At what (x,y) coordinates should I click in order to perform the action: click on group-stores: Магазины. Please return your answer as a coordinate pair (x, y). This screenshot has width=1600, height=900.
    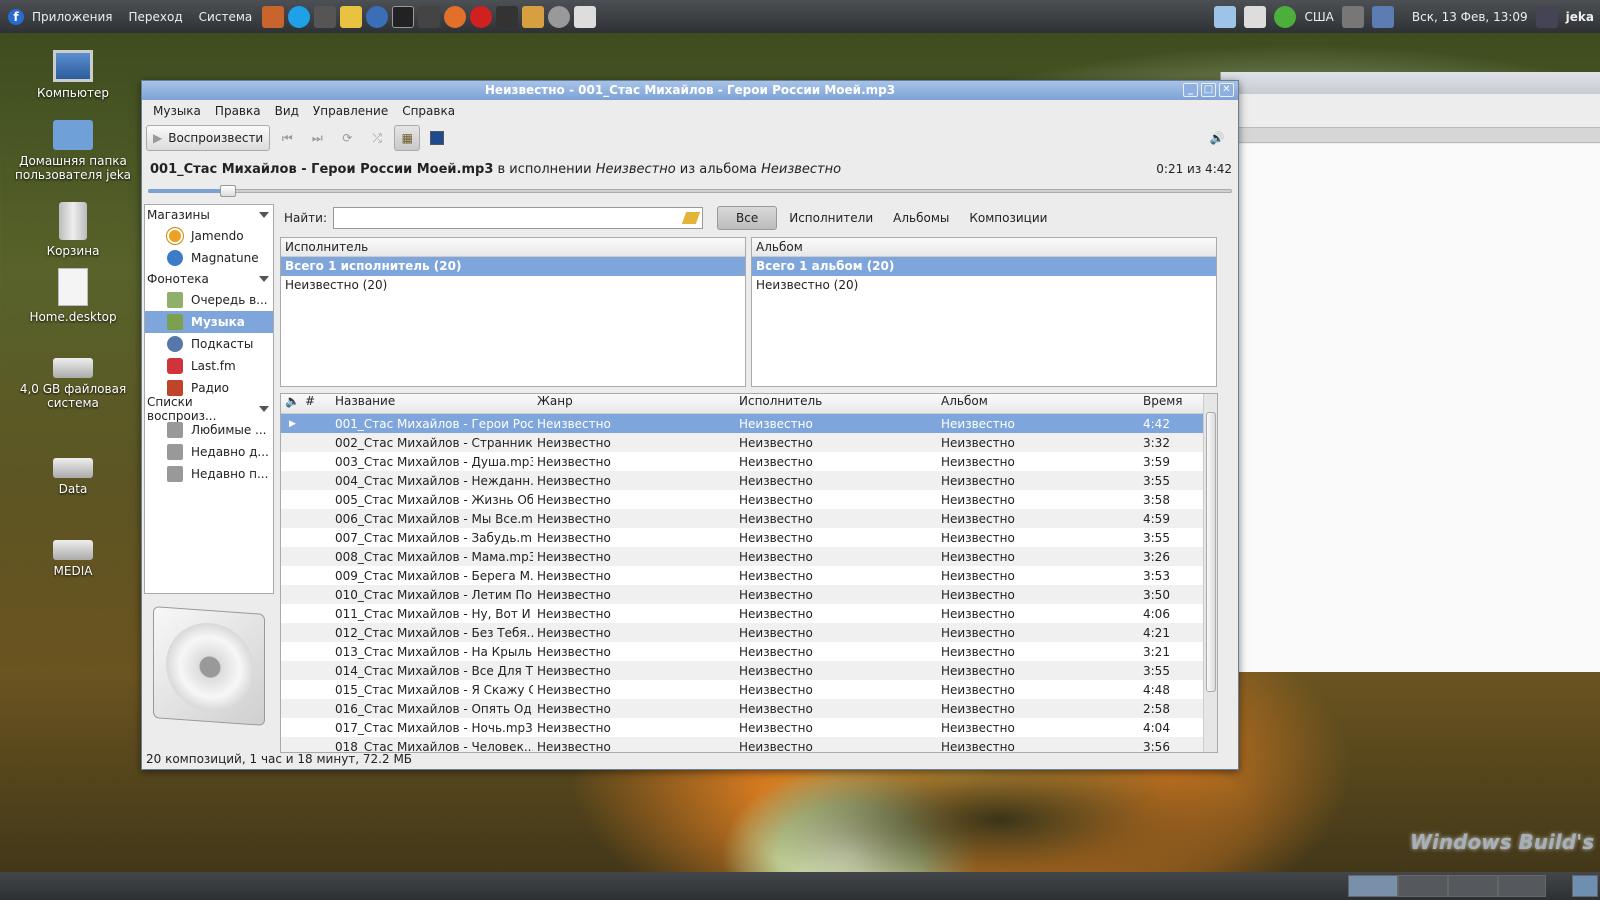
    Looking at the image, I should click on (209, 215).